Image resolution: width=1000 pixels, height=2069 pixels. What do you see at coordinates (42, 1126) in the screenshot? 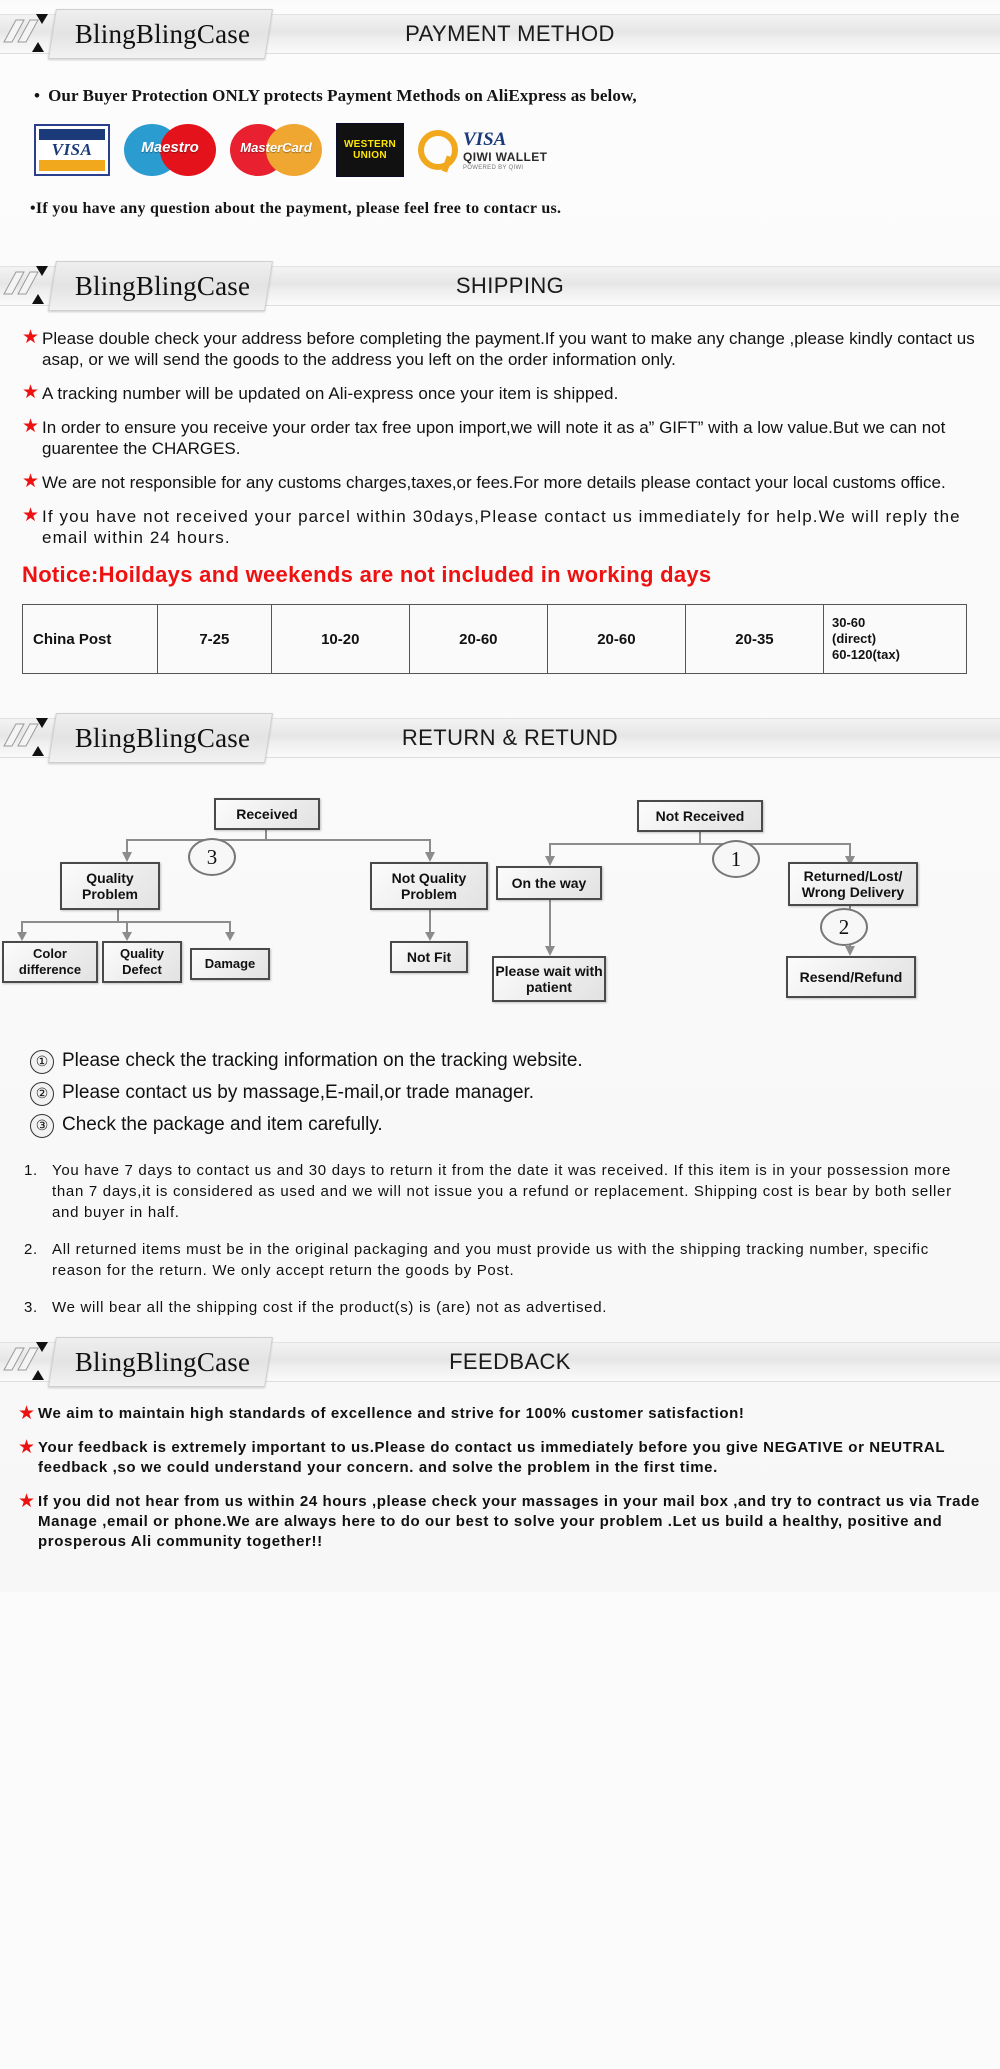
I see `list-item-number: ③` at bounding box center [42, 1126].